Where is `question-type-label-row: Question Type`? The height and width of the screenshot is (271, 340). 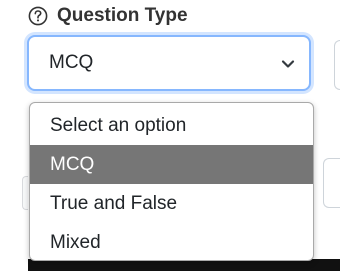
question-type-label-row: Question Type is located at coordinates (108, 16).